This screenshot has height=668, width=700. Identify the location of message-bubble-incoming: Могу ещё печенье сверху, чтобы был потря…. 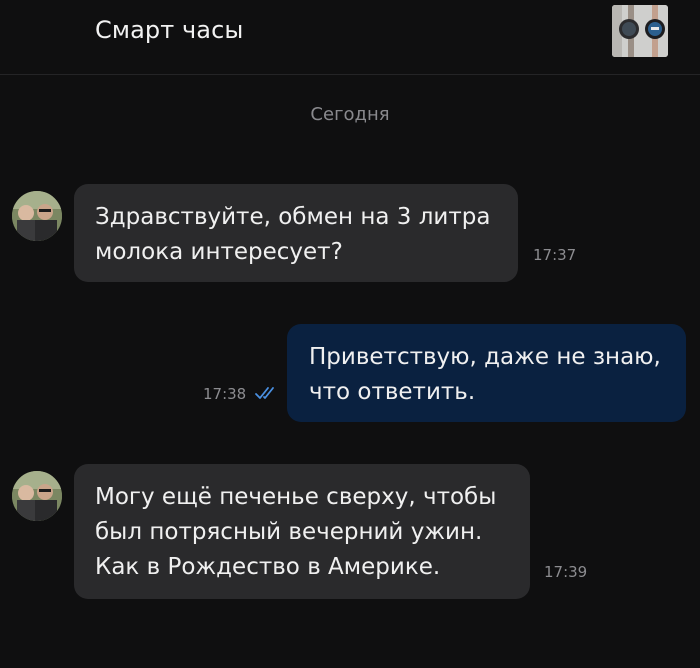
(302, 531).